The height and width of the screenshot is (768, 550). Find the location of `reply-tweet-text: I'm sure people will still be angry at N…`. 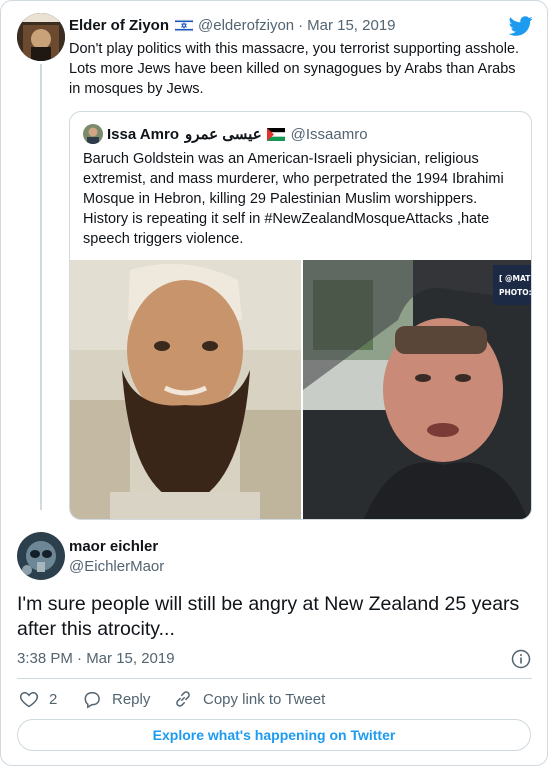

reply-tweet-text: I'm sure people will still be angry at N… is located at coordinates (268, 616).